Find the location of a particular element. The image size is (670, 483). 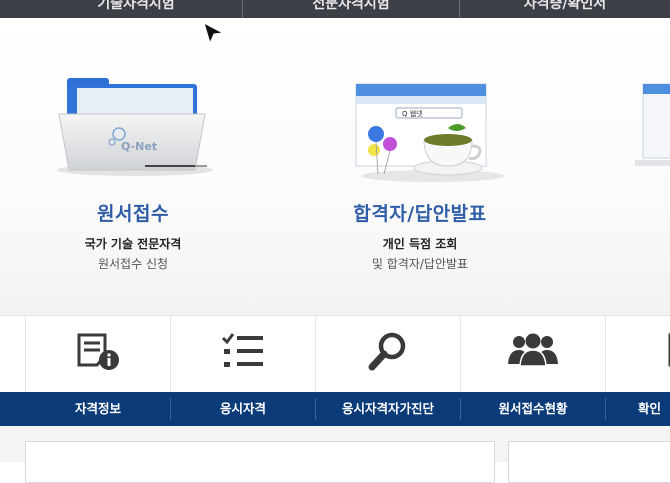

bottom-area is located at coordinates (335, 454).